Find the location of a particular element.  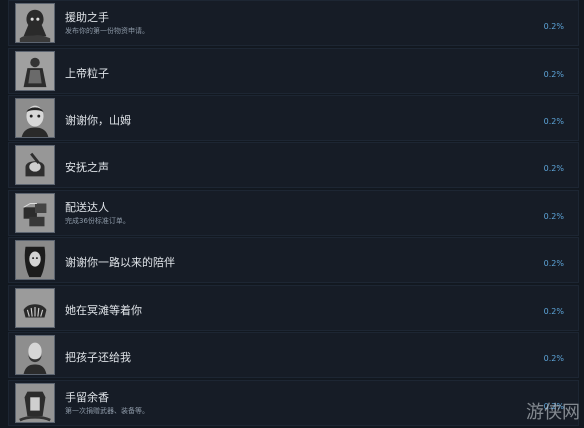

achievement-description: 第一次捐赠武器、装备等。 is located at coordinates (107, 411).